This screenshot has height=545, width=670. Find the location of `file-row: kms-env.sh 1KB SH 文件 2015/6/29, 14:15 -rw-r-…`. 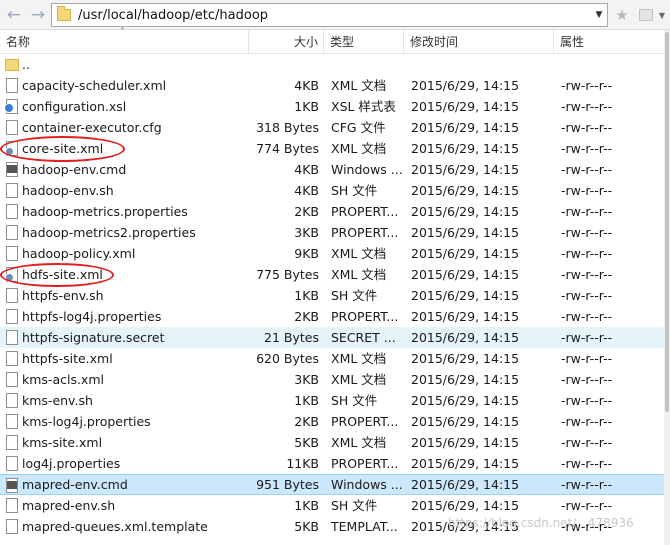

file-row: kms-env.sh 1KB SH 文件 2015/6/29, 14:15 -rw-r-… is located at coordinates (332, 400).